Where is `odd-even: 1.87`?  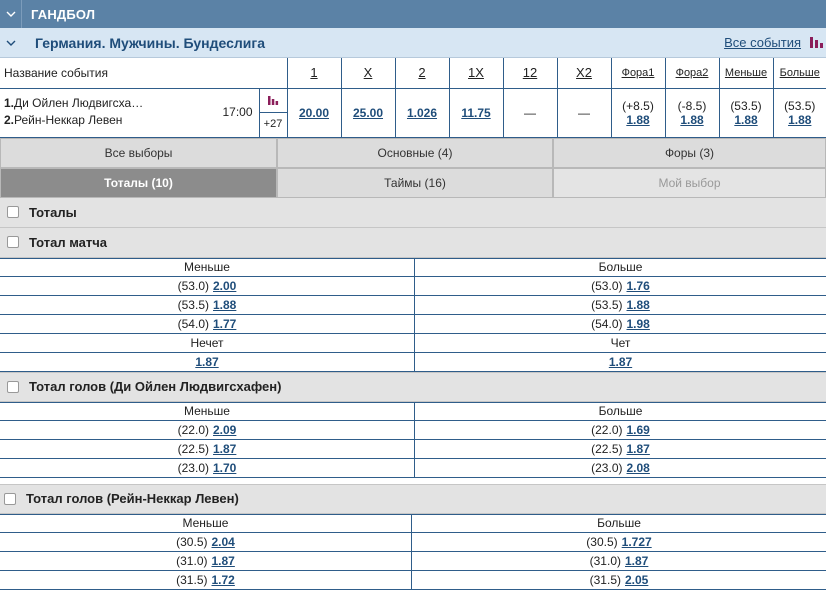
odd-even: 1.87 is located at coordinates (620, 362).